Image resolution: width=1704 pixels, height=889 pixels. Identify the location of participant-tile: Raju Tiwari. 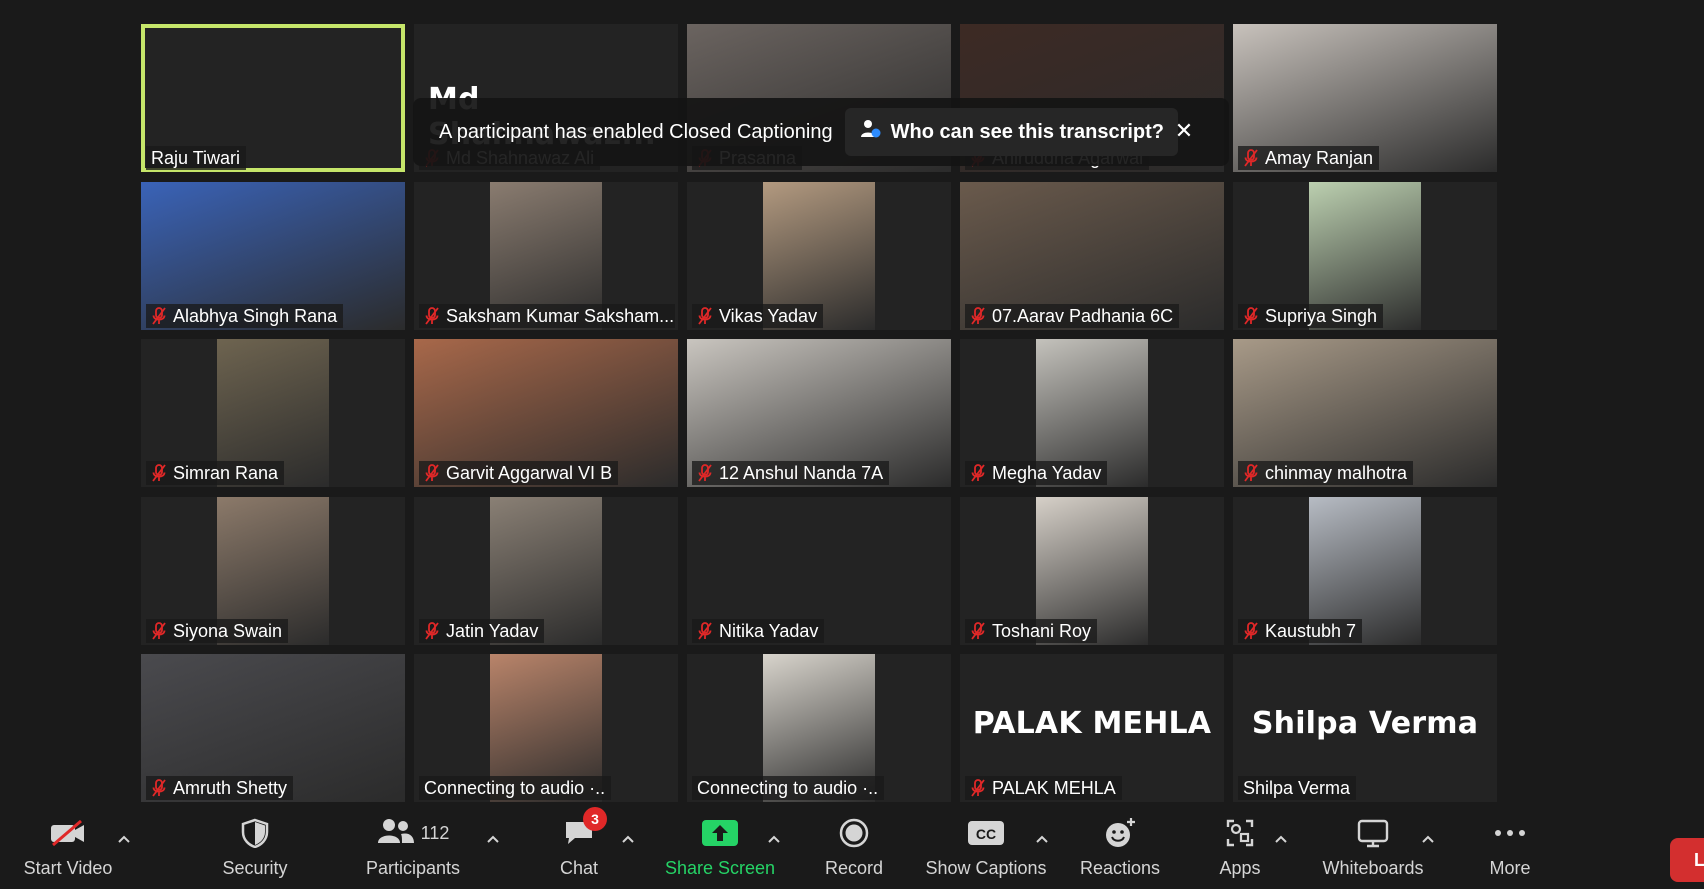
(273, 98).